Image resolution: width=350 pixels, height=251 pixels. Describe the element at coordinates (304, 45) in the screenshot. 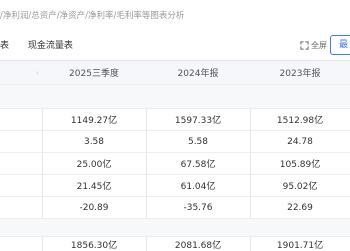

I see `fullscreen-icon` at that location.